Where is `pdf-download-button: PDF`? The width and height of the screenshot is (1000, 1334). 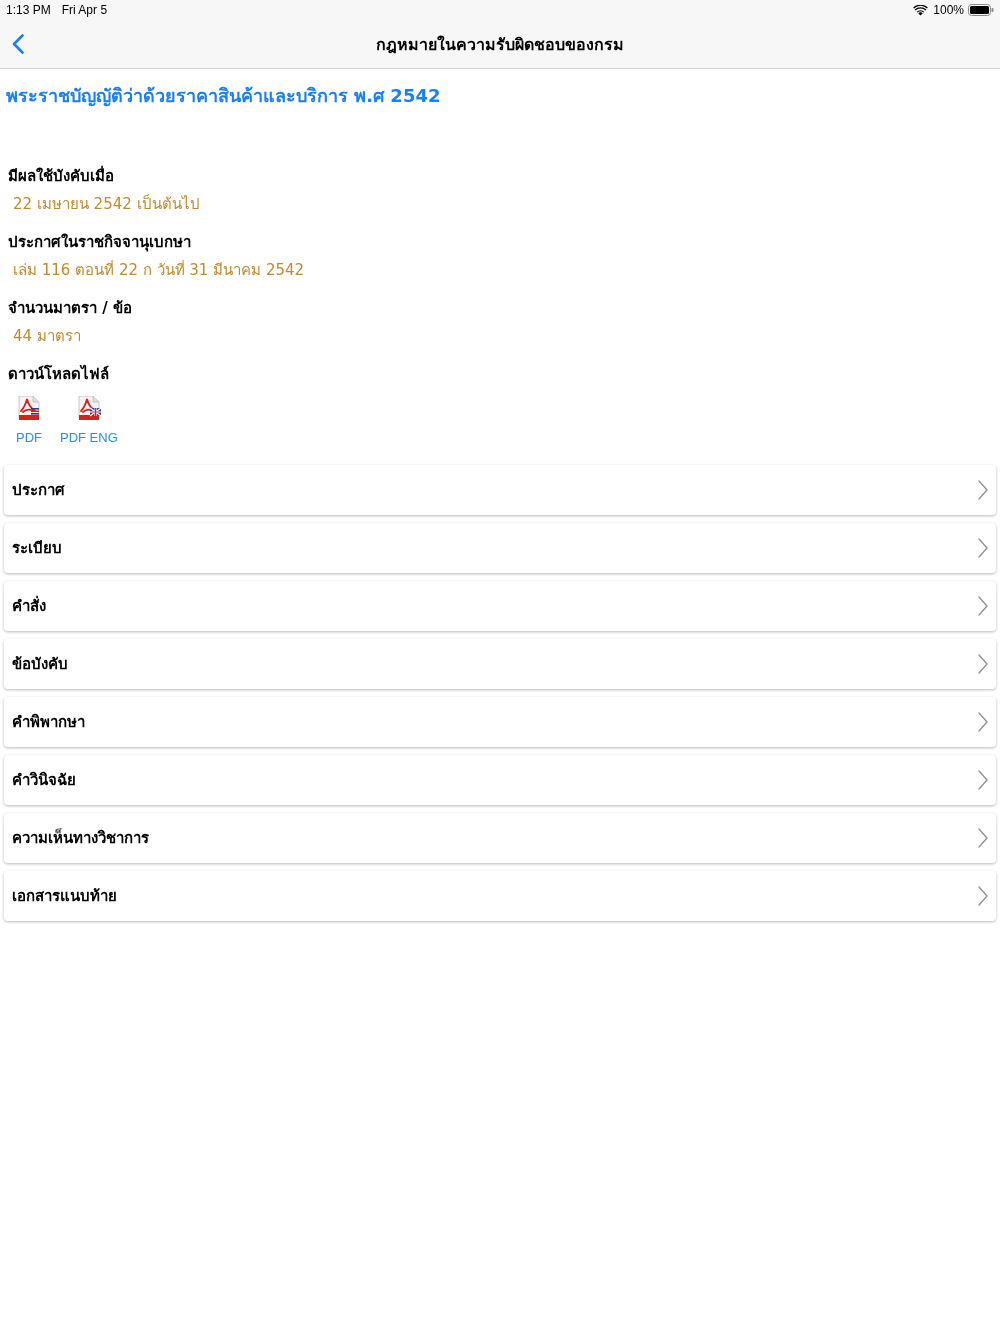
pdf-download-button: PDF is located at coordinates (29, 420).